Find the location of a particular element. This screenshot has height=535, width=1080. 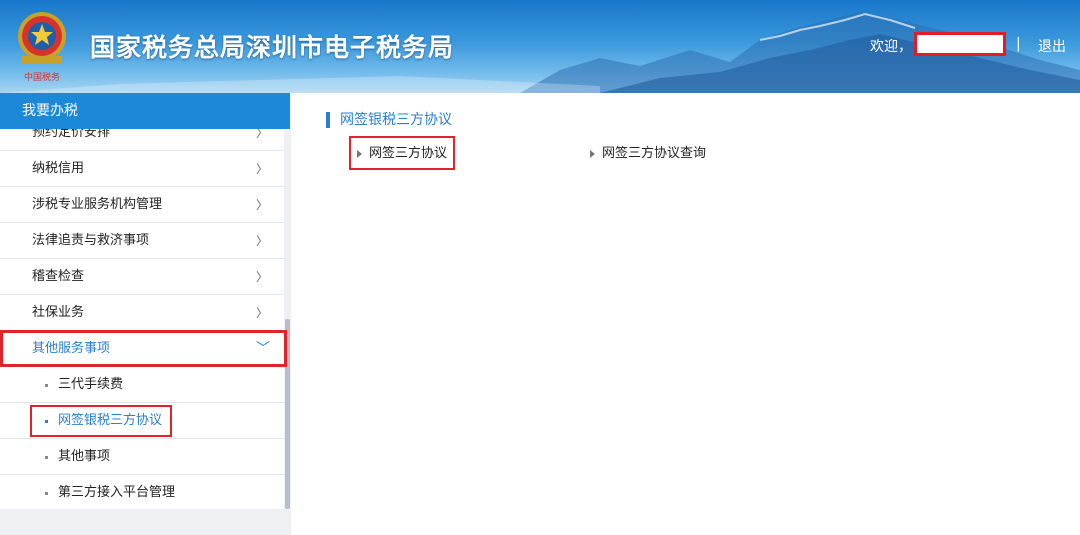

link-label: 网签三方协议 is located at coordinates (408, 153).